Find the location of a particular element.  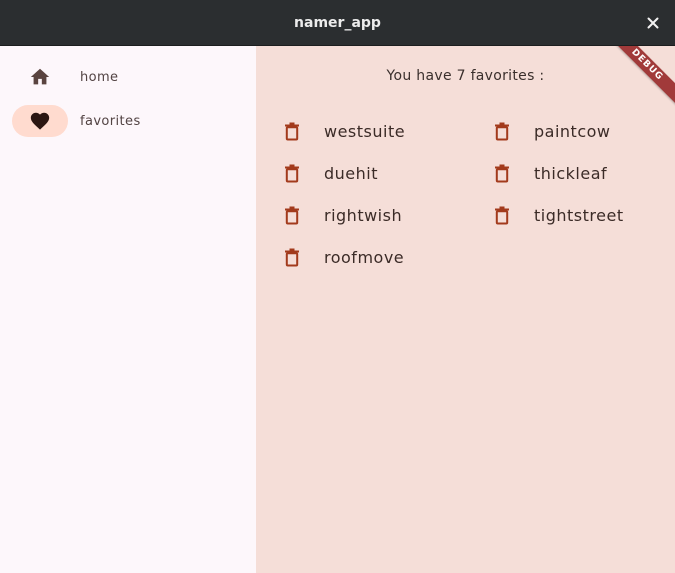

favorite-item: thickleaf is located at coordinates (582, 173).